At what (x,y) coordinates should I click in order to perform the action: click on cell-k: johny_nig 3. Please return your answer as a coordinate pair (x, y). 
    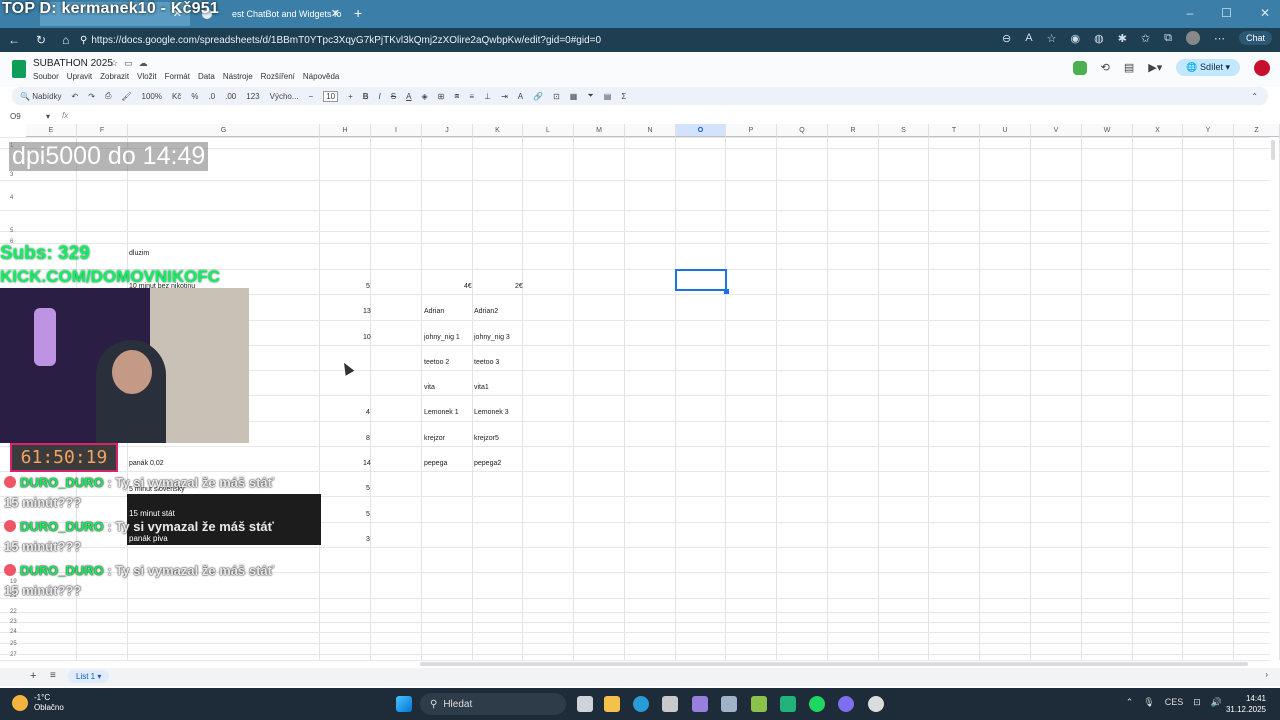
    Looking at the image, I should click on (492, 337).